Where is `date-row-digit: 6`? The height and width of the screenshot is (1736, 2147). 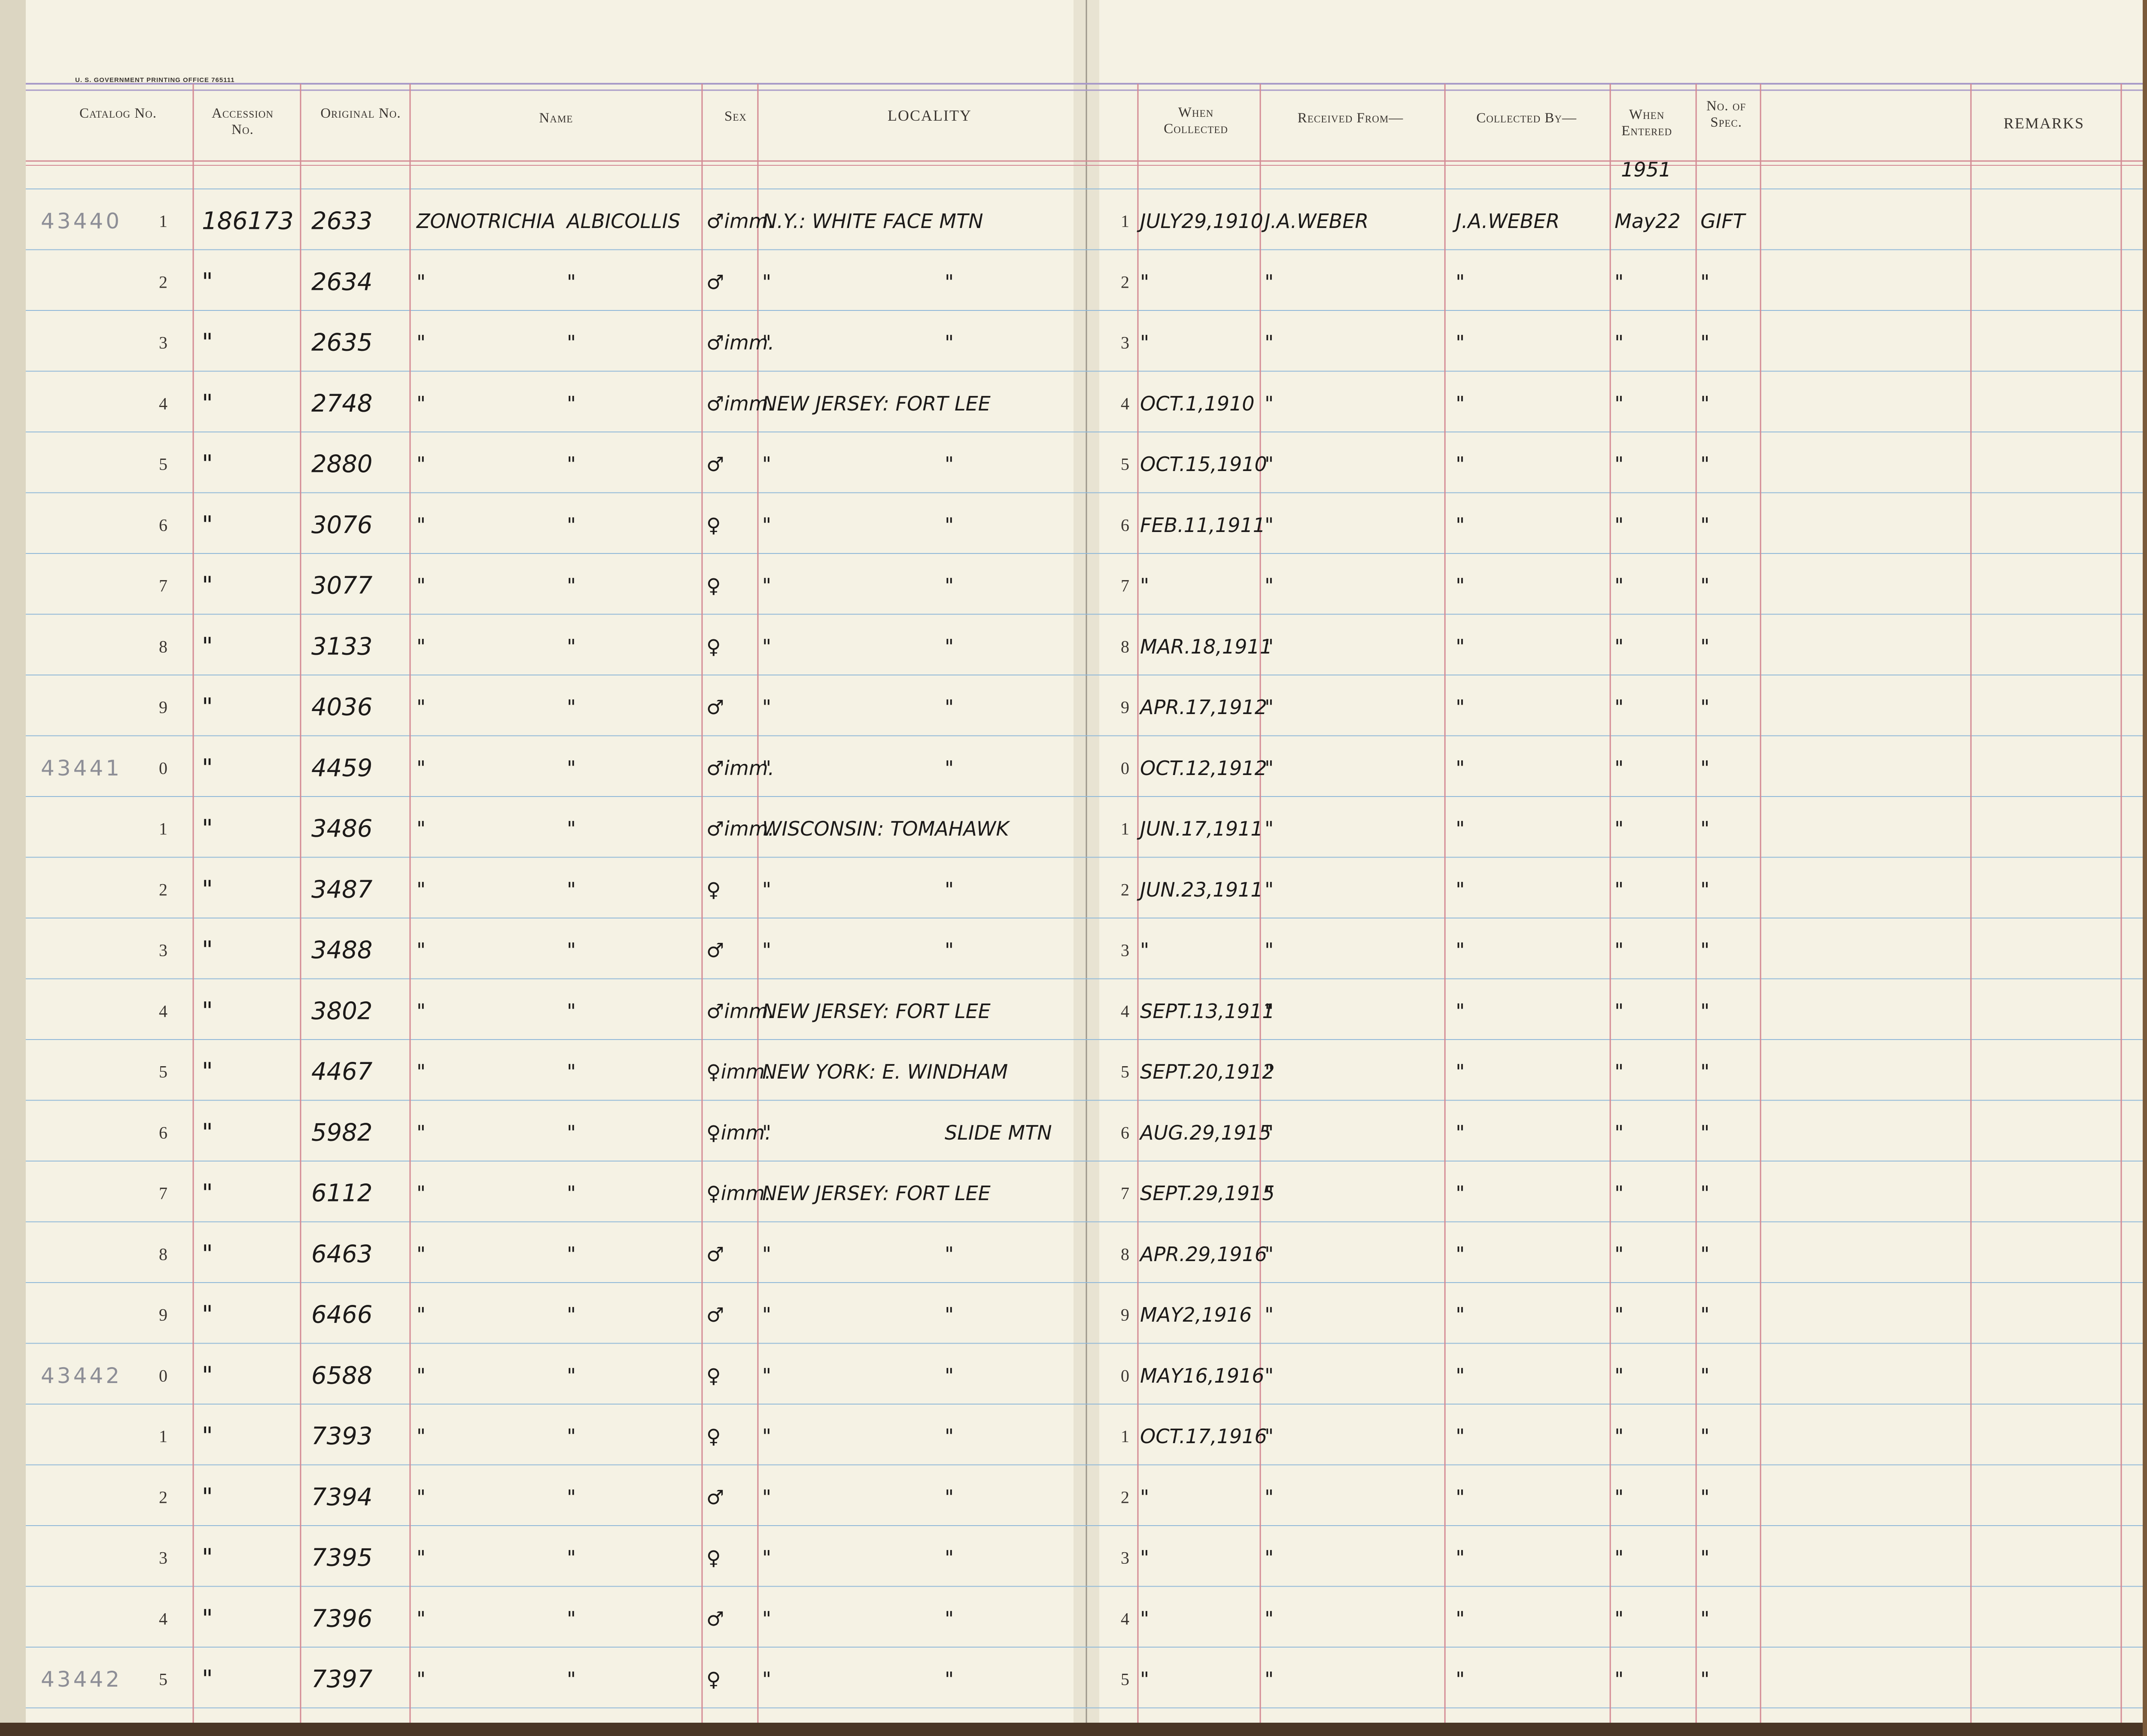 date-row-digit: 6 is located at coordinates (1125, 525).